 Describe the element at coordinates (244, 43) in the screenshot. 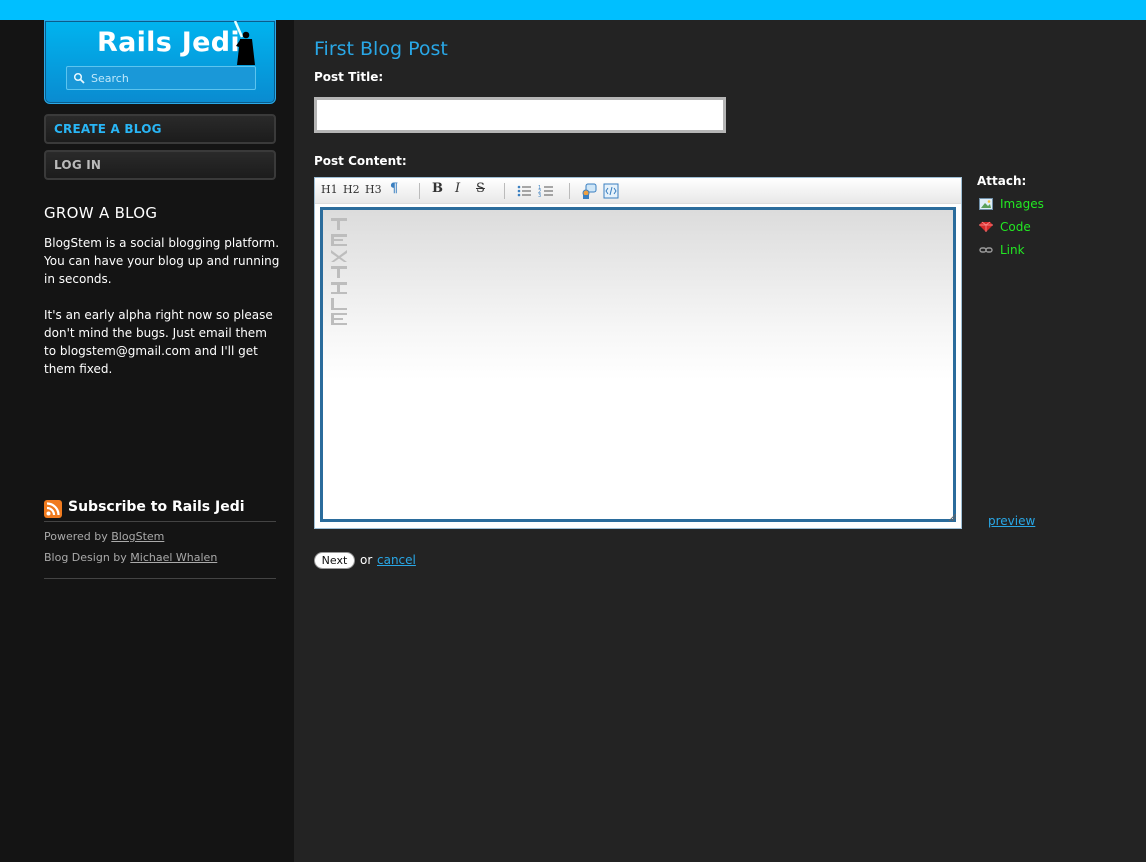

I see `jedi-silhouette-icon` at that location.